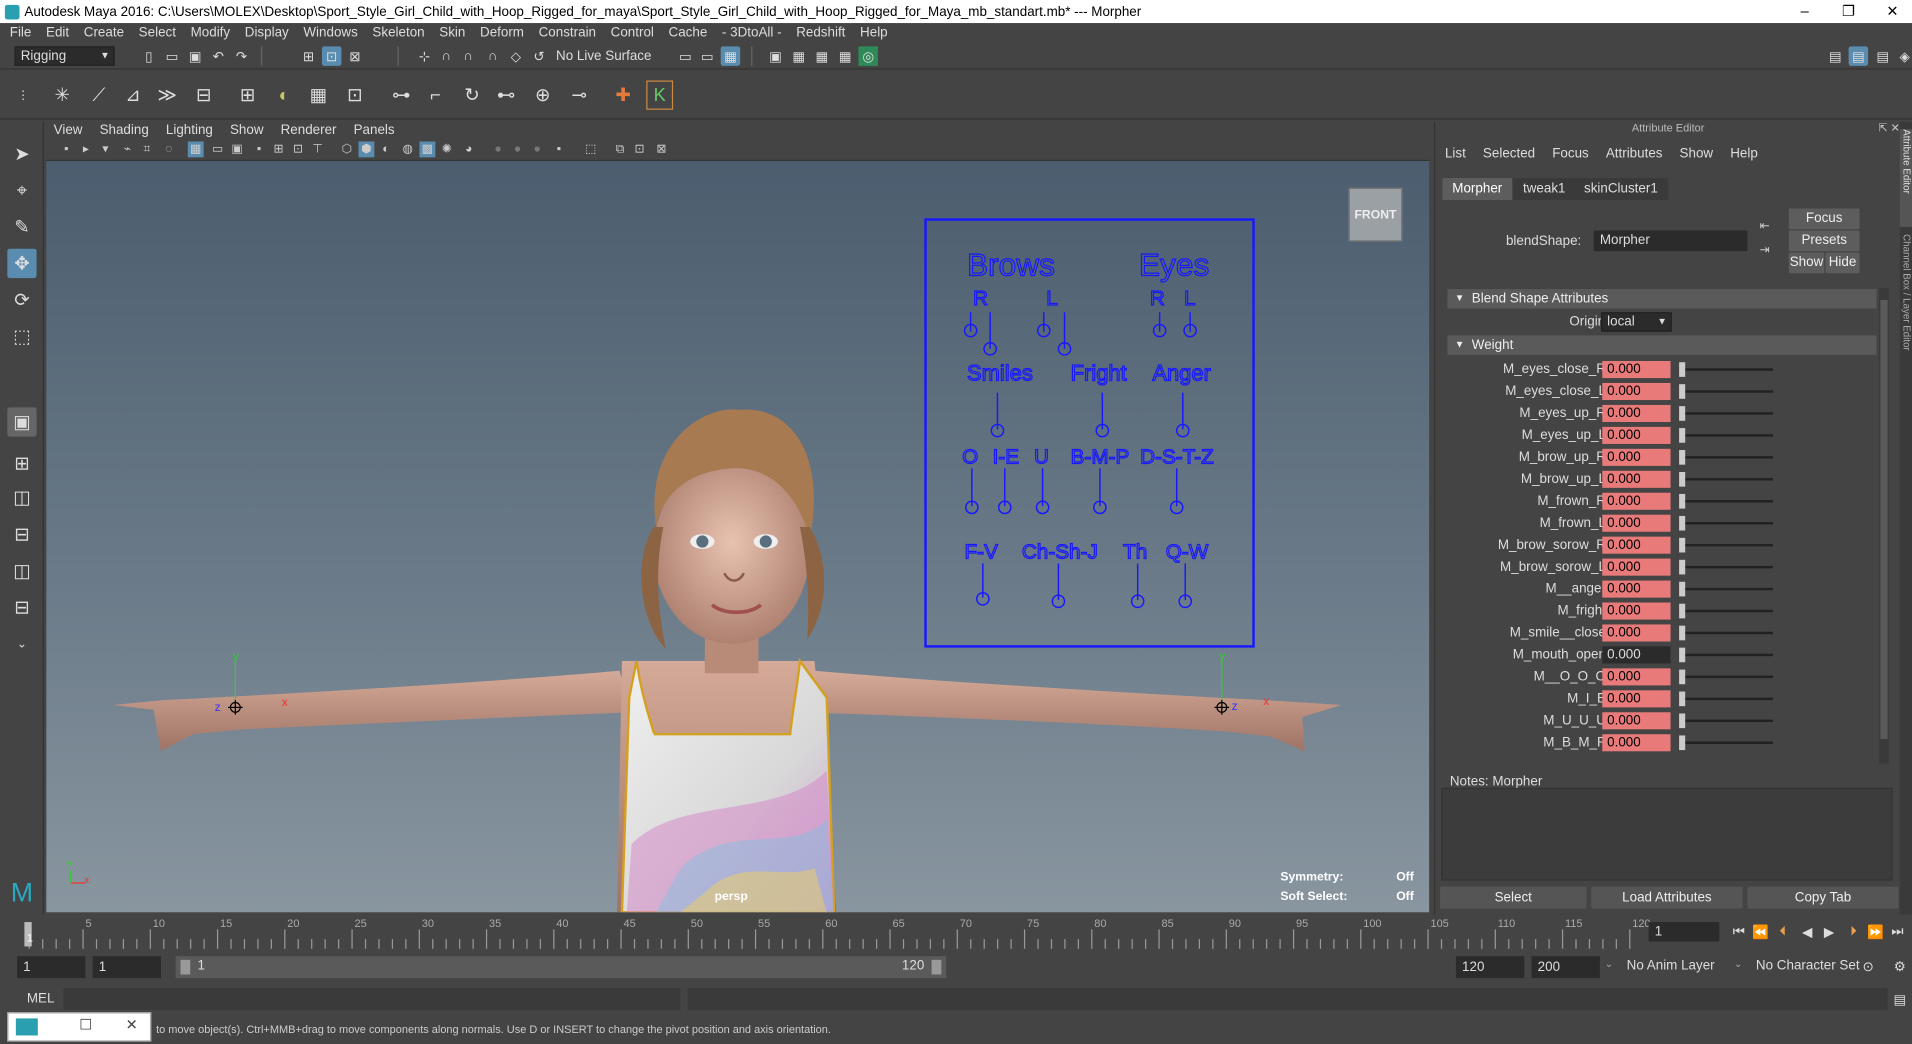 Image resolution: width=1912 pixels, height=1044 pixels. What do you see at coordinates (309, 130) in the screenshot?
I see `vp-menu-renderer: Renderer` at bounding box center [309, 130].